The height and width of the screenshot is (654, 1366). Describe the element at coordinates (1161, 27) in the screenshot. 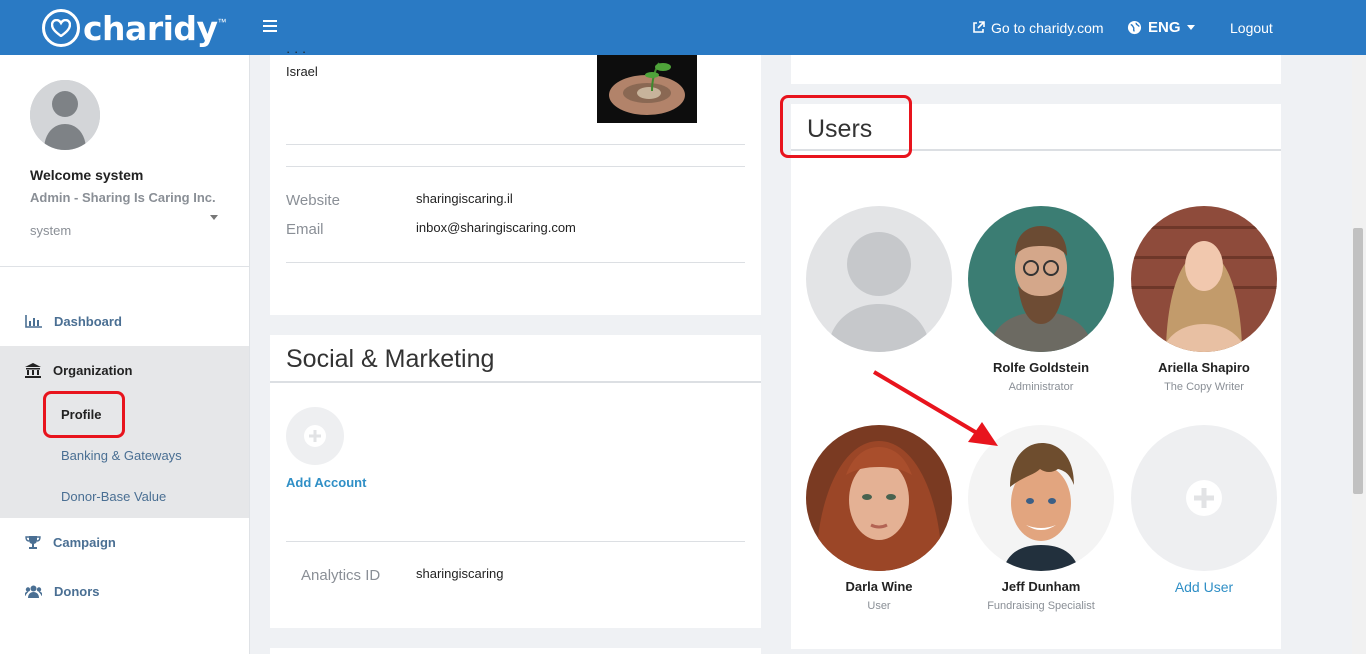

I see `language-dropdown: ENG` at that location.